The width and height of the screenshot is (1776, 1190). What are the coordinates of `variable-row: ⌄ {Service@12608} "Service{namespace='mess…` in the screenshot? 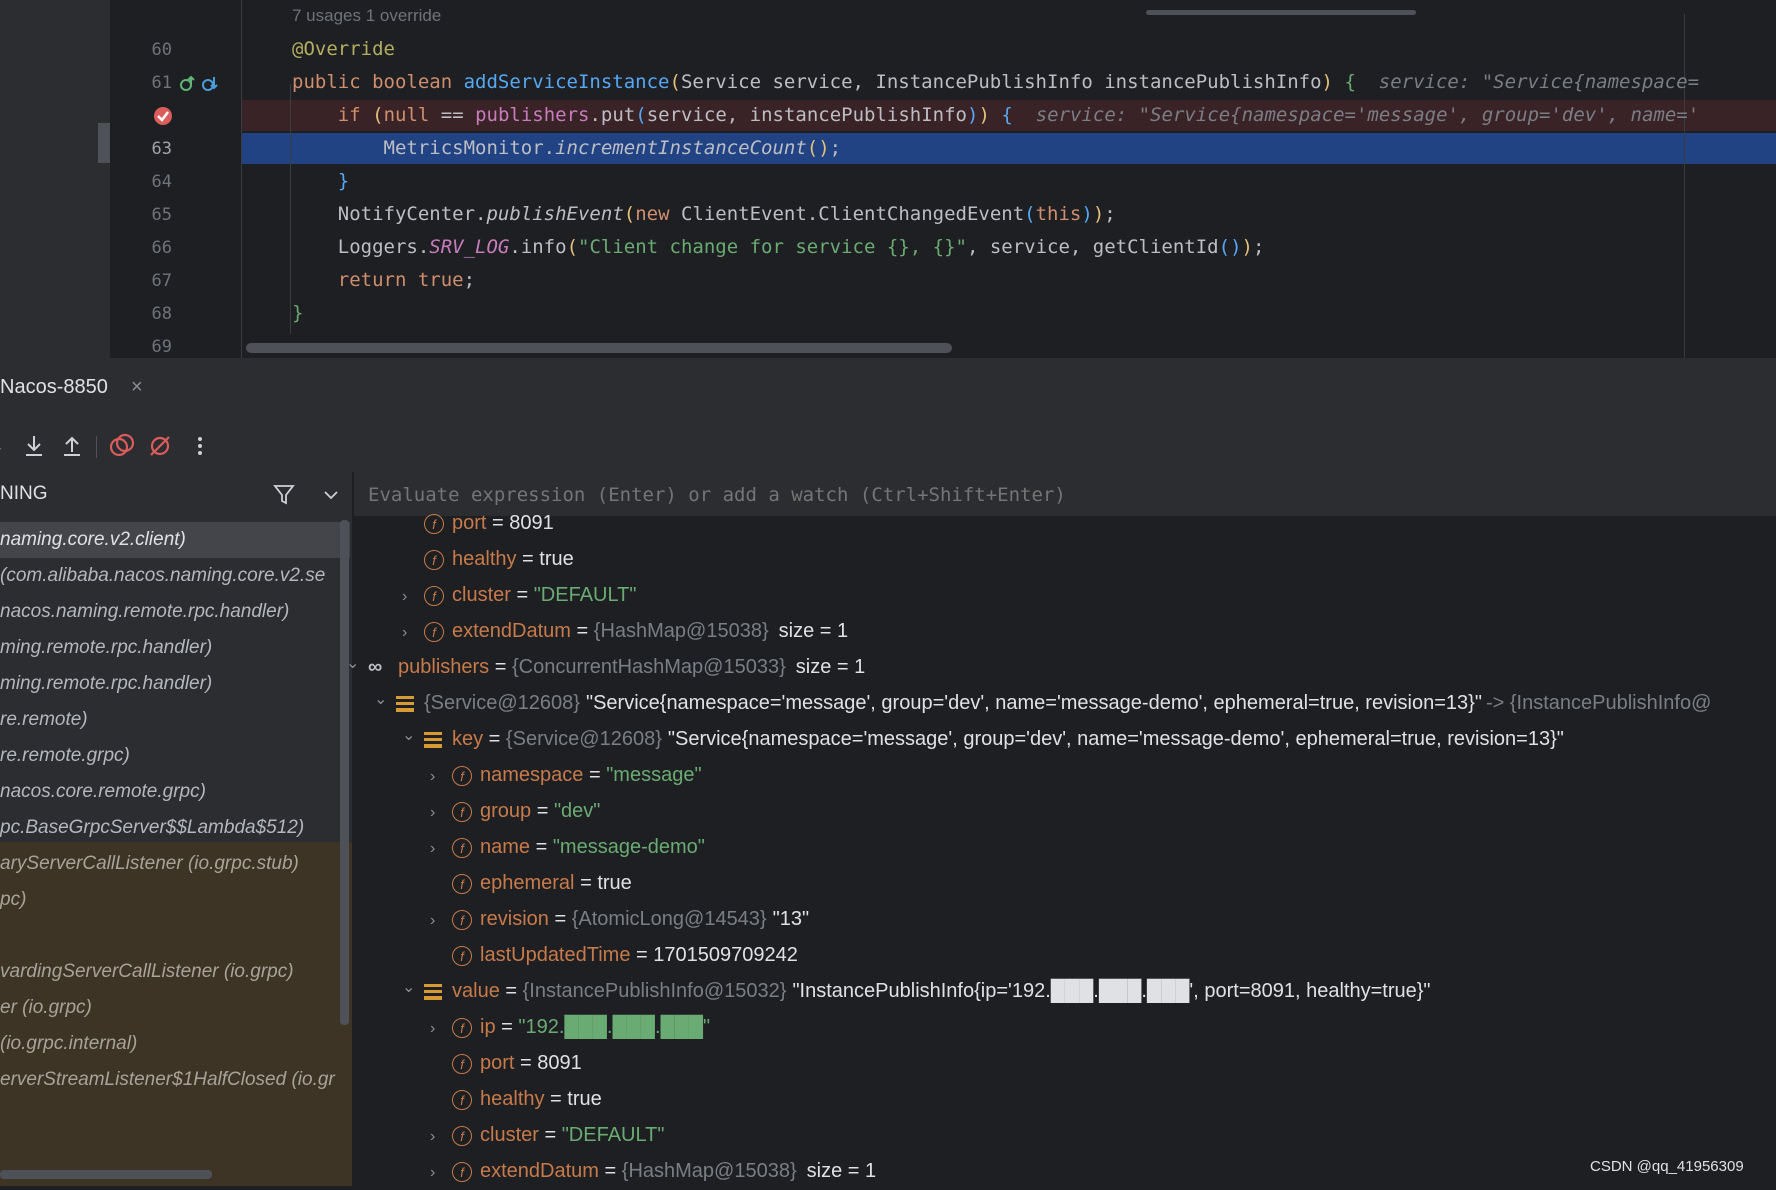 It's located at (1045, 703).